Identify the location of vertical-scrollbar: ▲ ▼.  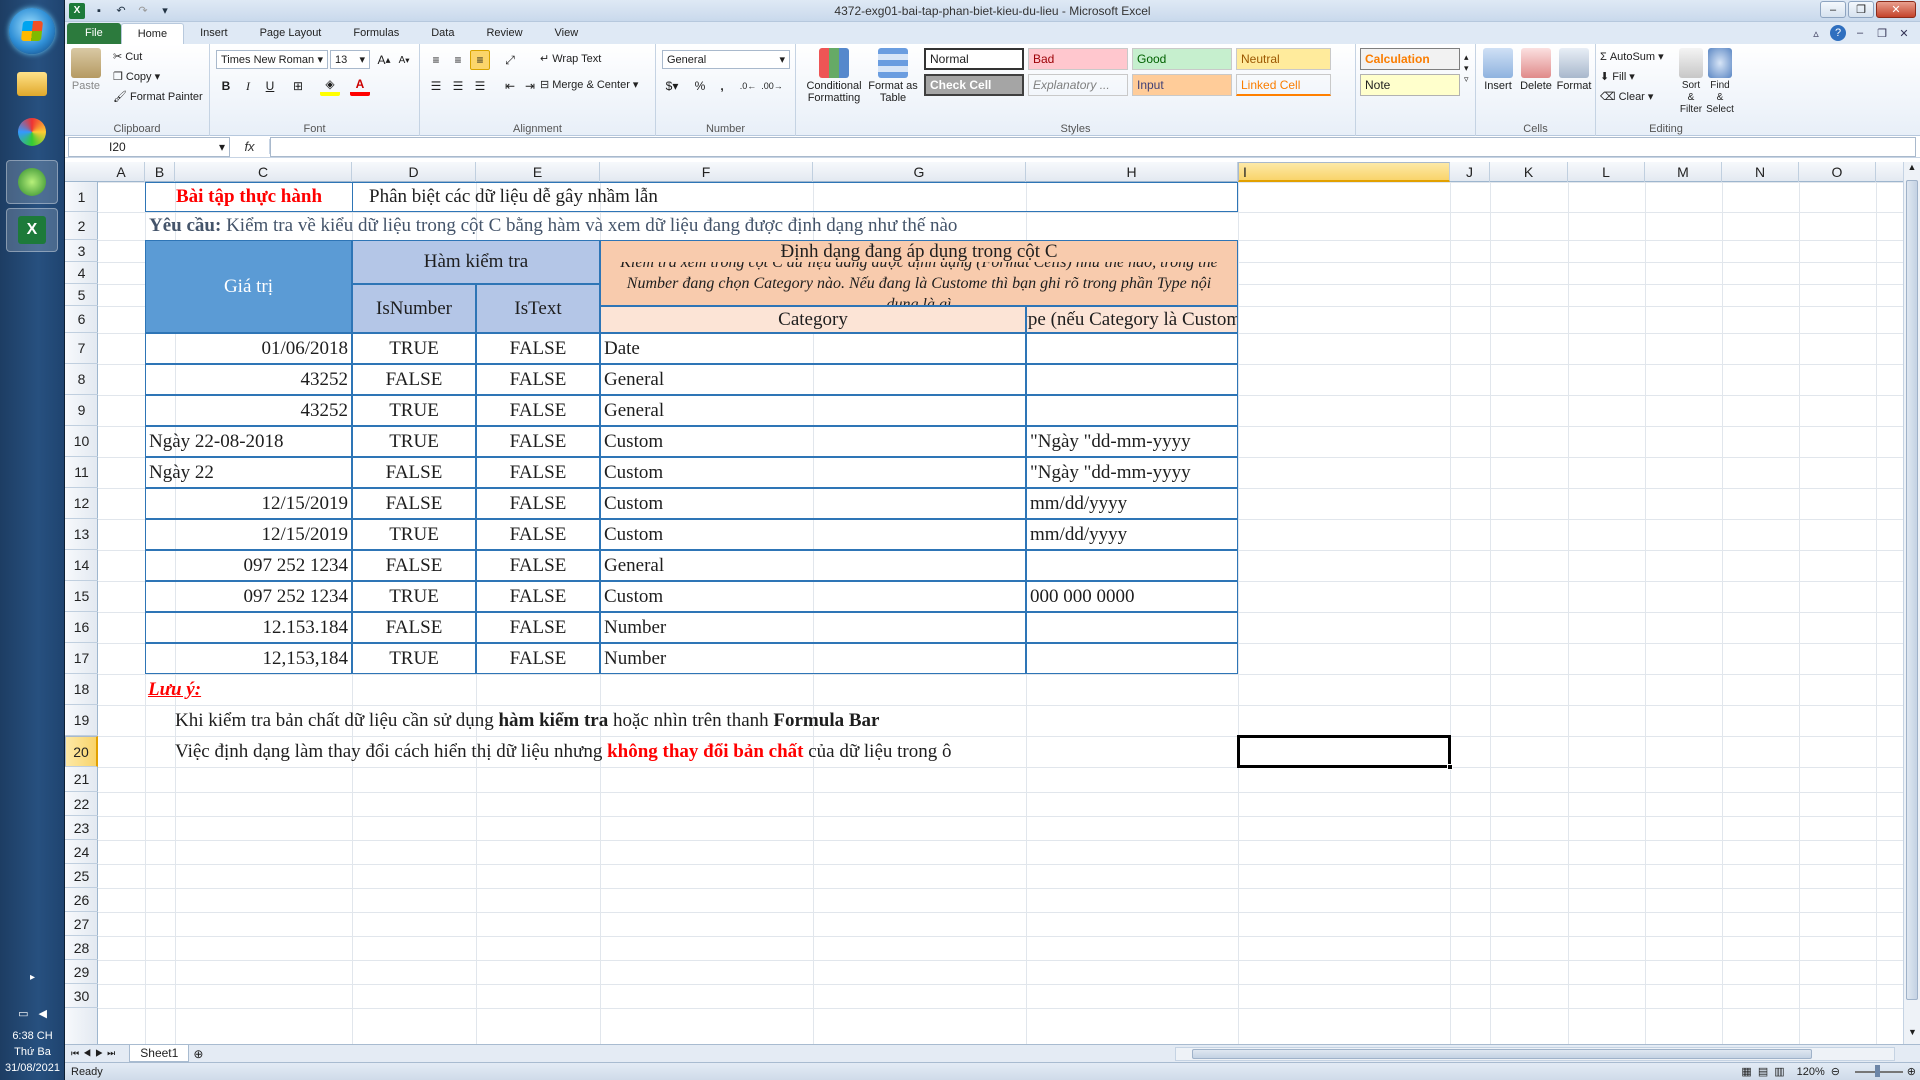
(1911, 603).